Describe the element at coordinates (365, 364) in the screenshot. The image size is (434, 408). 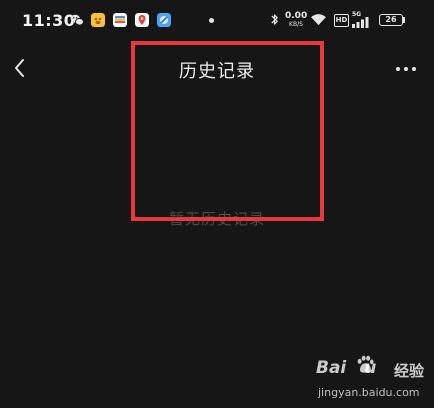
I see `baidu-paw-icon` at that location.